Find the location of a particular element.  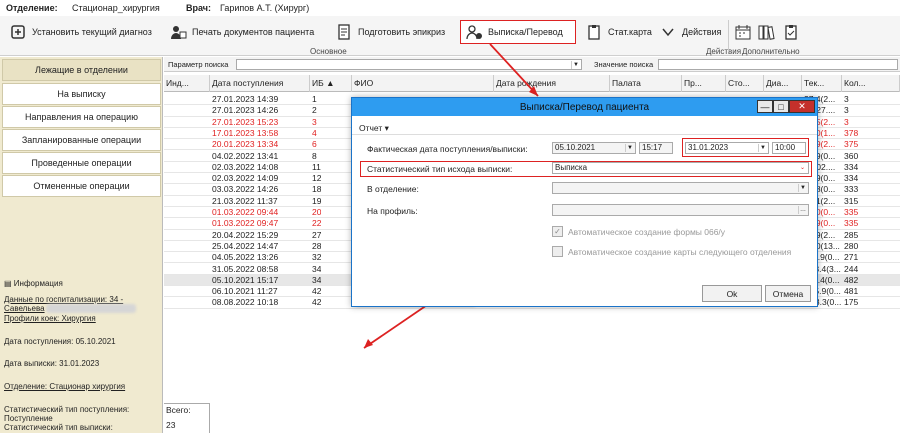

chevron-down-icon: ▾ is located at coordinates (386, 128).